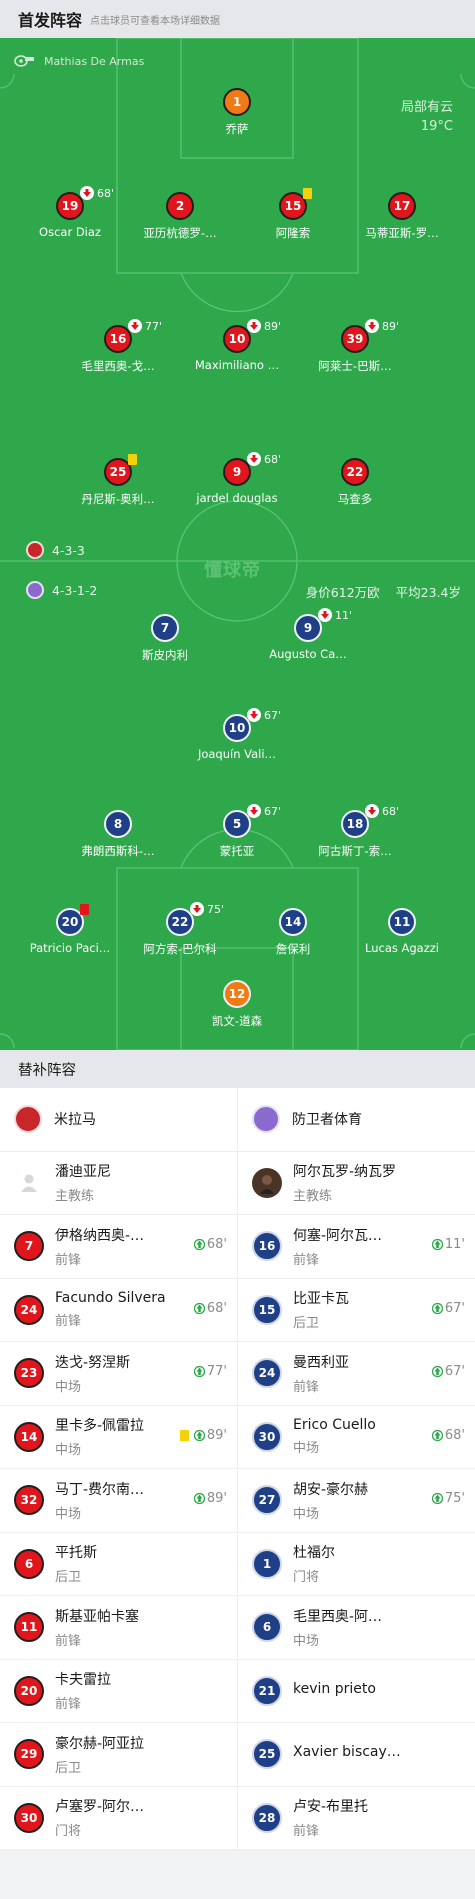 The width and height of the screenshot is (475, 1899). I want to click on away-sub-player: 28 卢安-布里托 前锋, so click(356, 1817).